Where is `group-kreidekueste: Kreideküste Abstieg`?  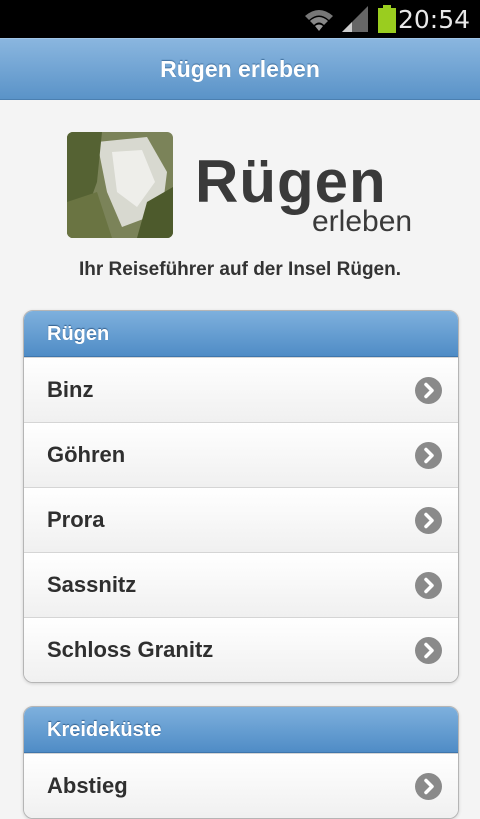
group-kreidekueste: Kreideküste Abstieg is located at coordinates (241, 762).